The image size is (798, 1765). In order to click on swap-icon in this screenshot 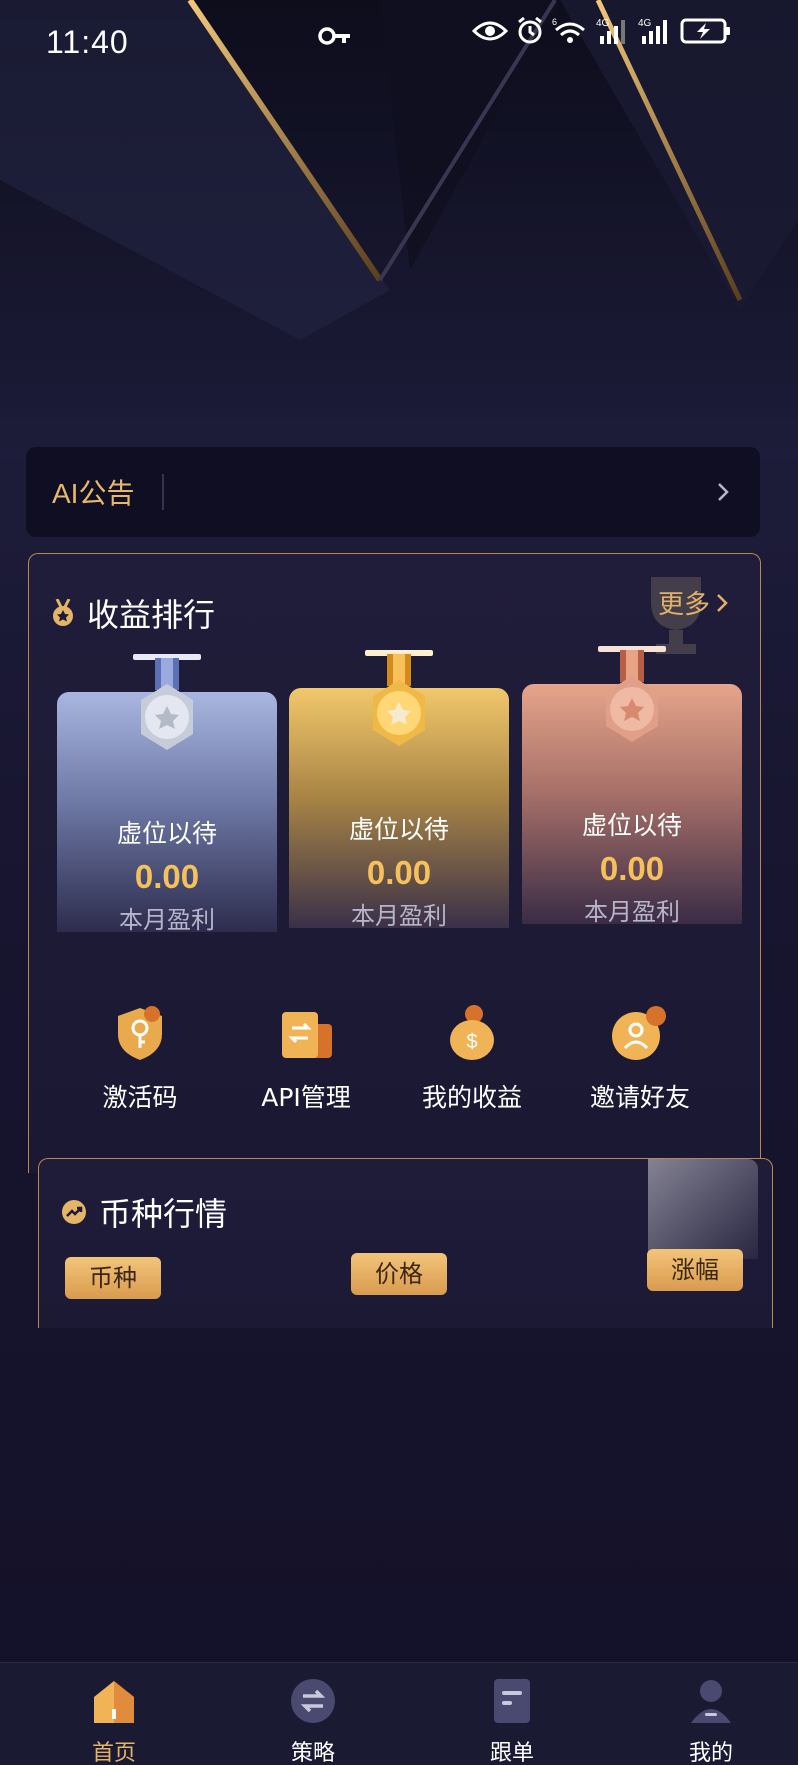, I will do `click(313, 1701)`.